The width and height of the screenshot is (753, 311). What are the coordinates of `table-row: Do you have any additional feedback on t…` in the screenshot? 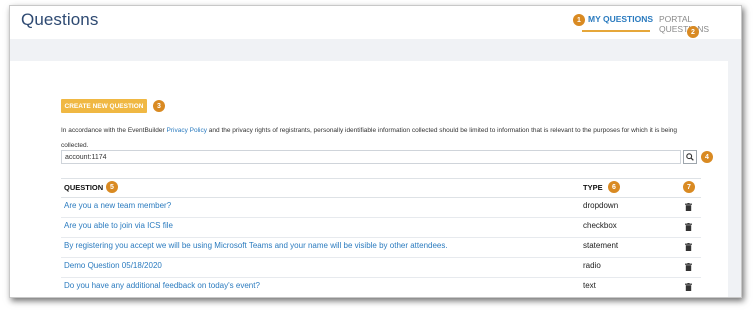 It's located at (381, 287).